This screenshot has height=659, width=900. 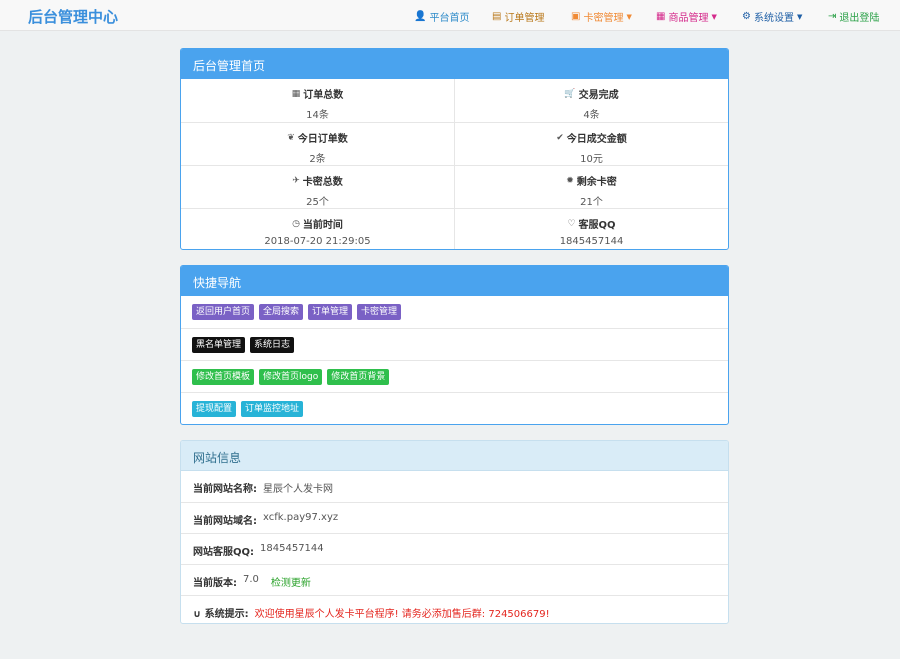 I want to click on stat-label-text: 今日成交金额, so click(x=596, y=139).